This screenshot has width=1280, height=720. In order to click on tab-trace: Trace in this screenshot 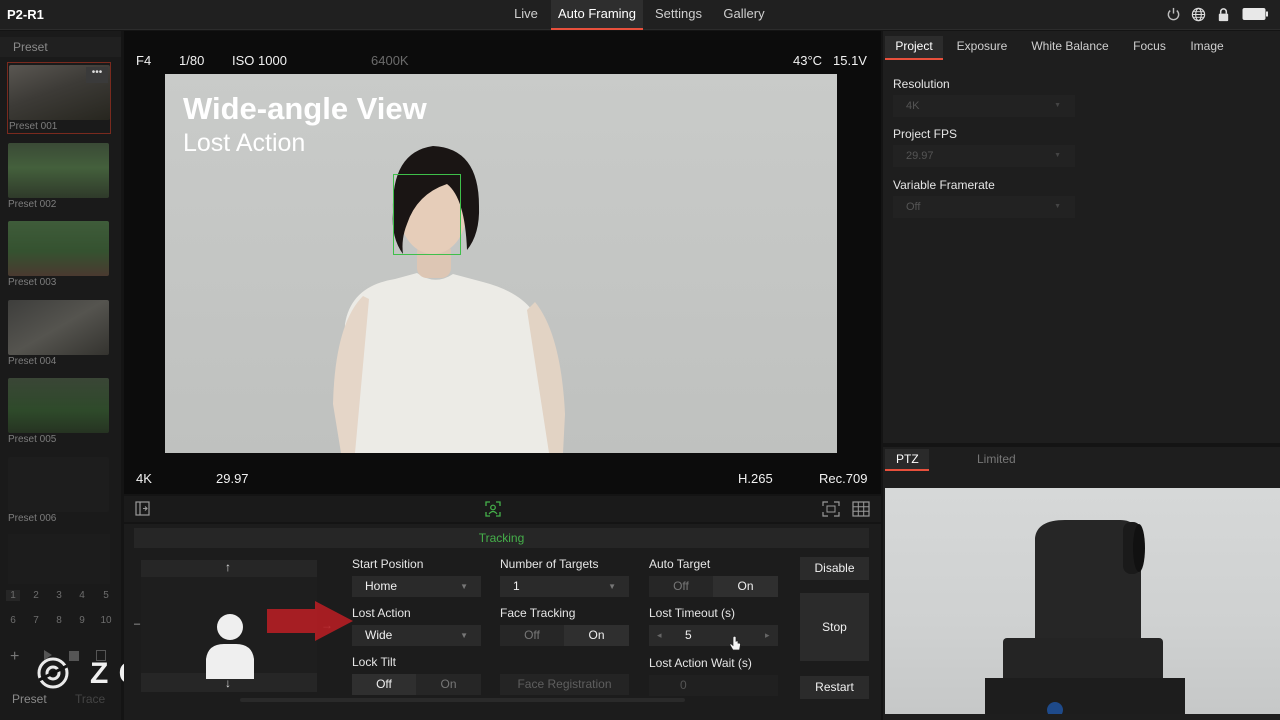, I will do `click(90, 699)`.